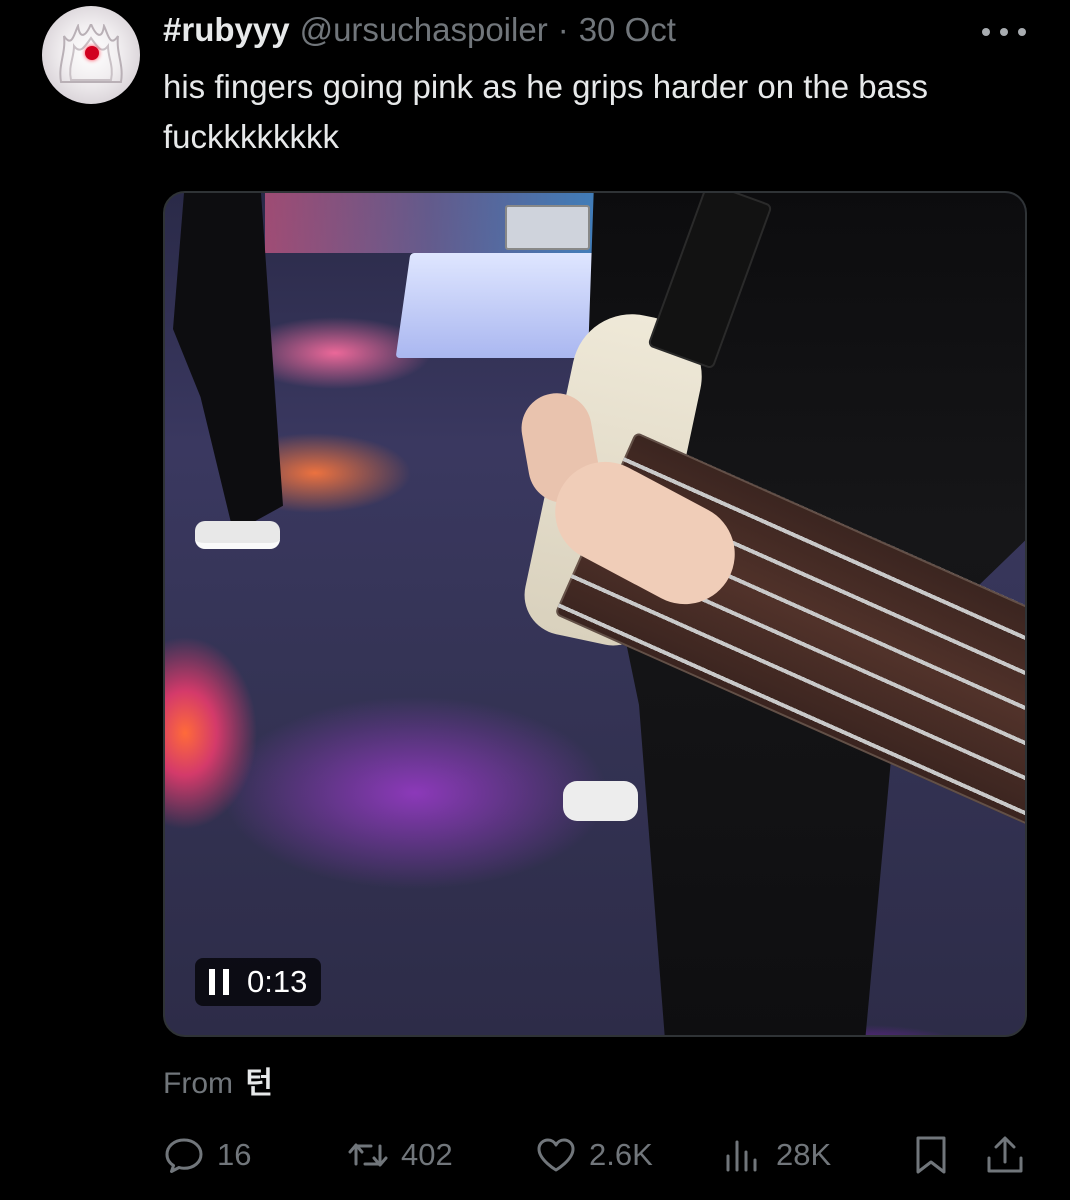  What do you see at coordinates (427, 1154) in the screenshot?
I see `repost-count: 402` at bounding box center [427, 1154].